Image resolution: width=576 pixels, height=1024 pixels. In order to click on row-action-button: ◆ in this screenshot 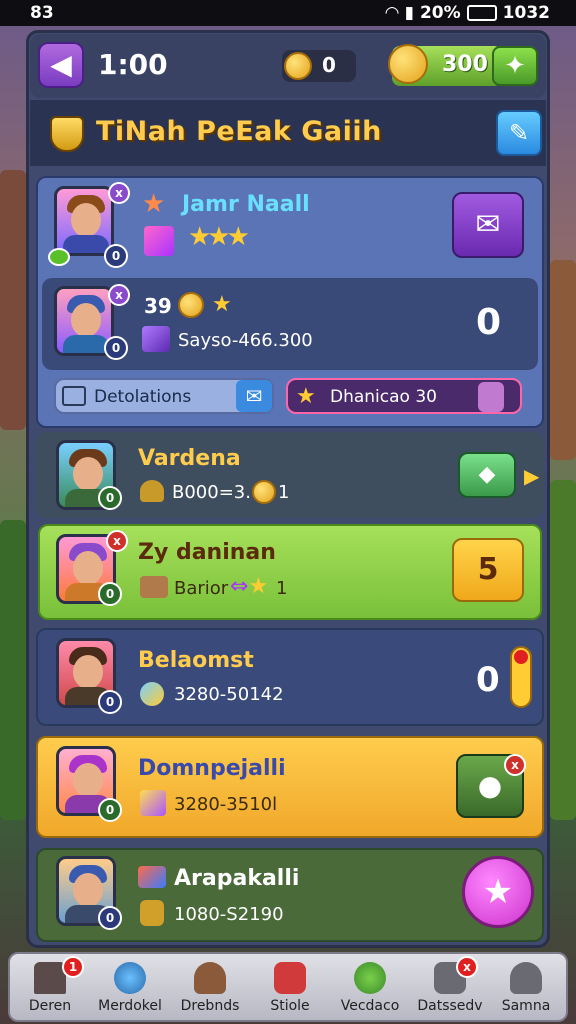, I will do `click(487, 475)`.